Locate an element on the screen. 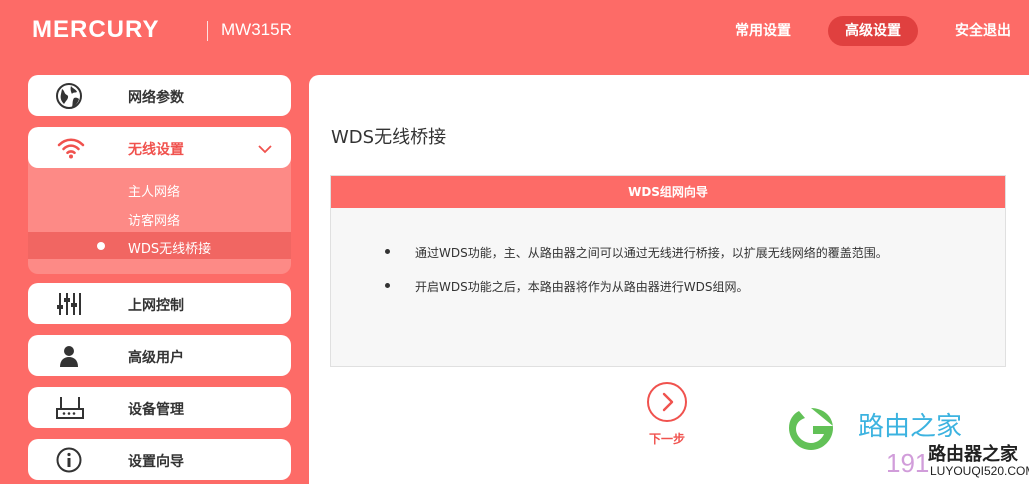 The width and height of the screenshot is (1029, 484). sidebar-item-advanced-user: 高级用户 is located at coordinates (159, 355).